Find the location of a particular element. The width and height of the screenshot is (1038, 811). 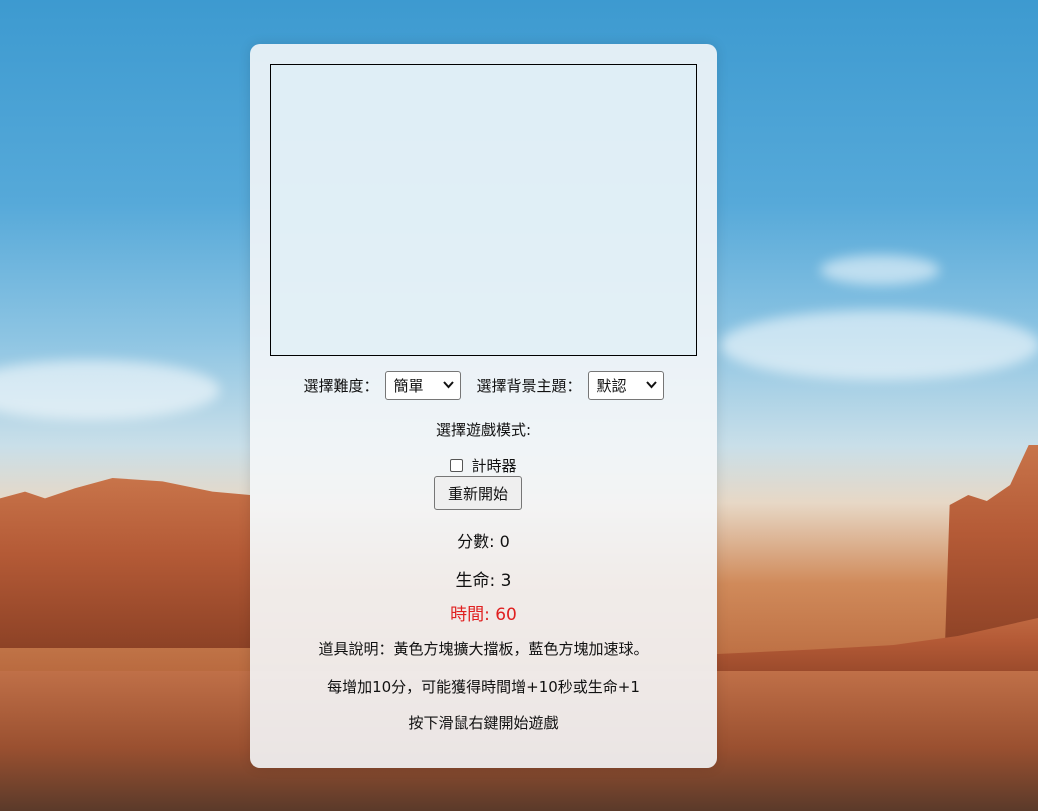

start-hint: 按下滑鼠右鍵開始遊戲 is located at coordinates (483, 723).